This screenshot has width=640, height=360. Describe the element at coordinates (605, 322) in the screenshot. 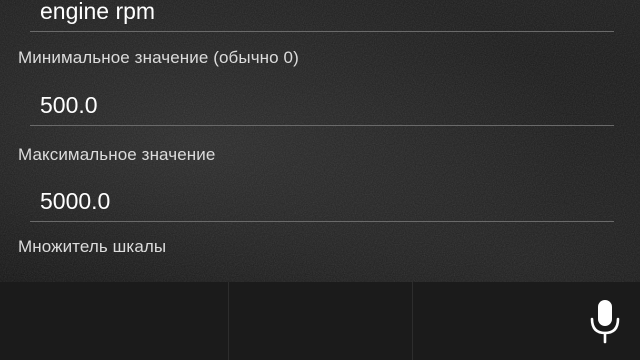

I see `microphone-icon` at that location.